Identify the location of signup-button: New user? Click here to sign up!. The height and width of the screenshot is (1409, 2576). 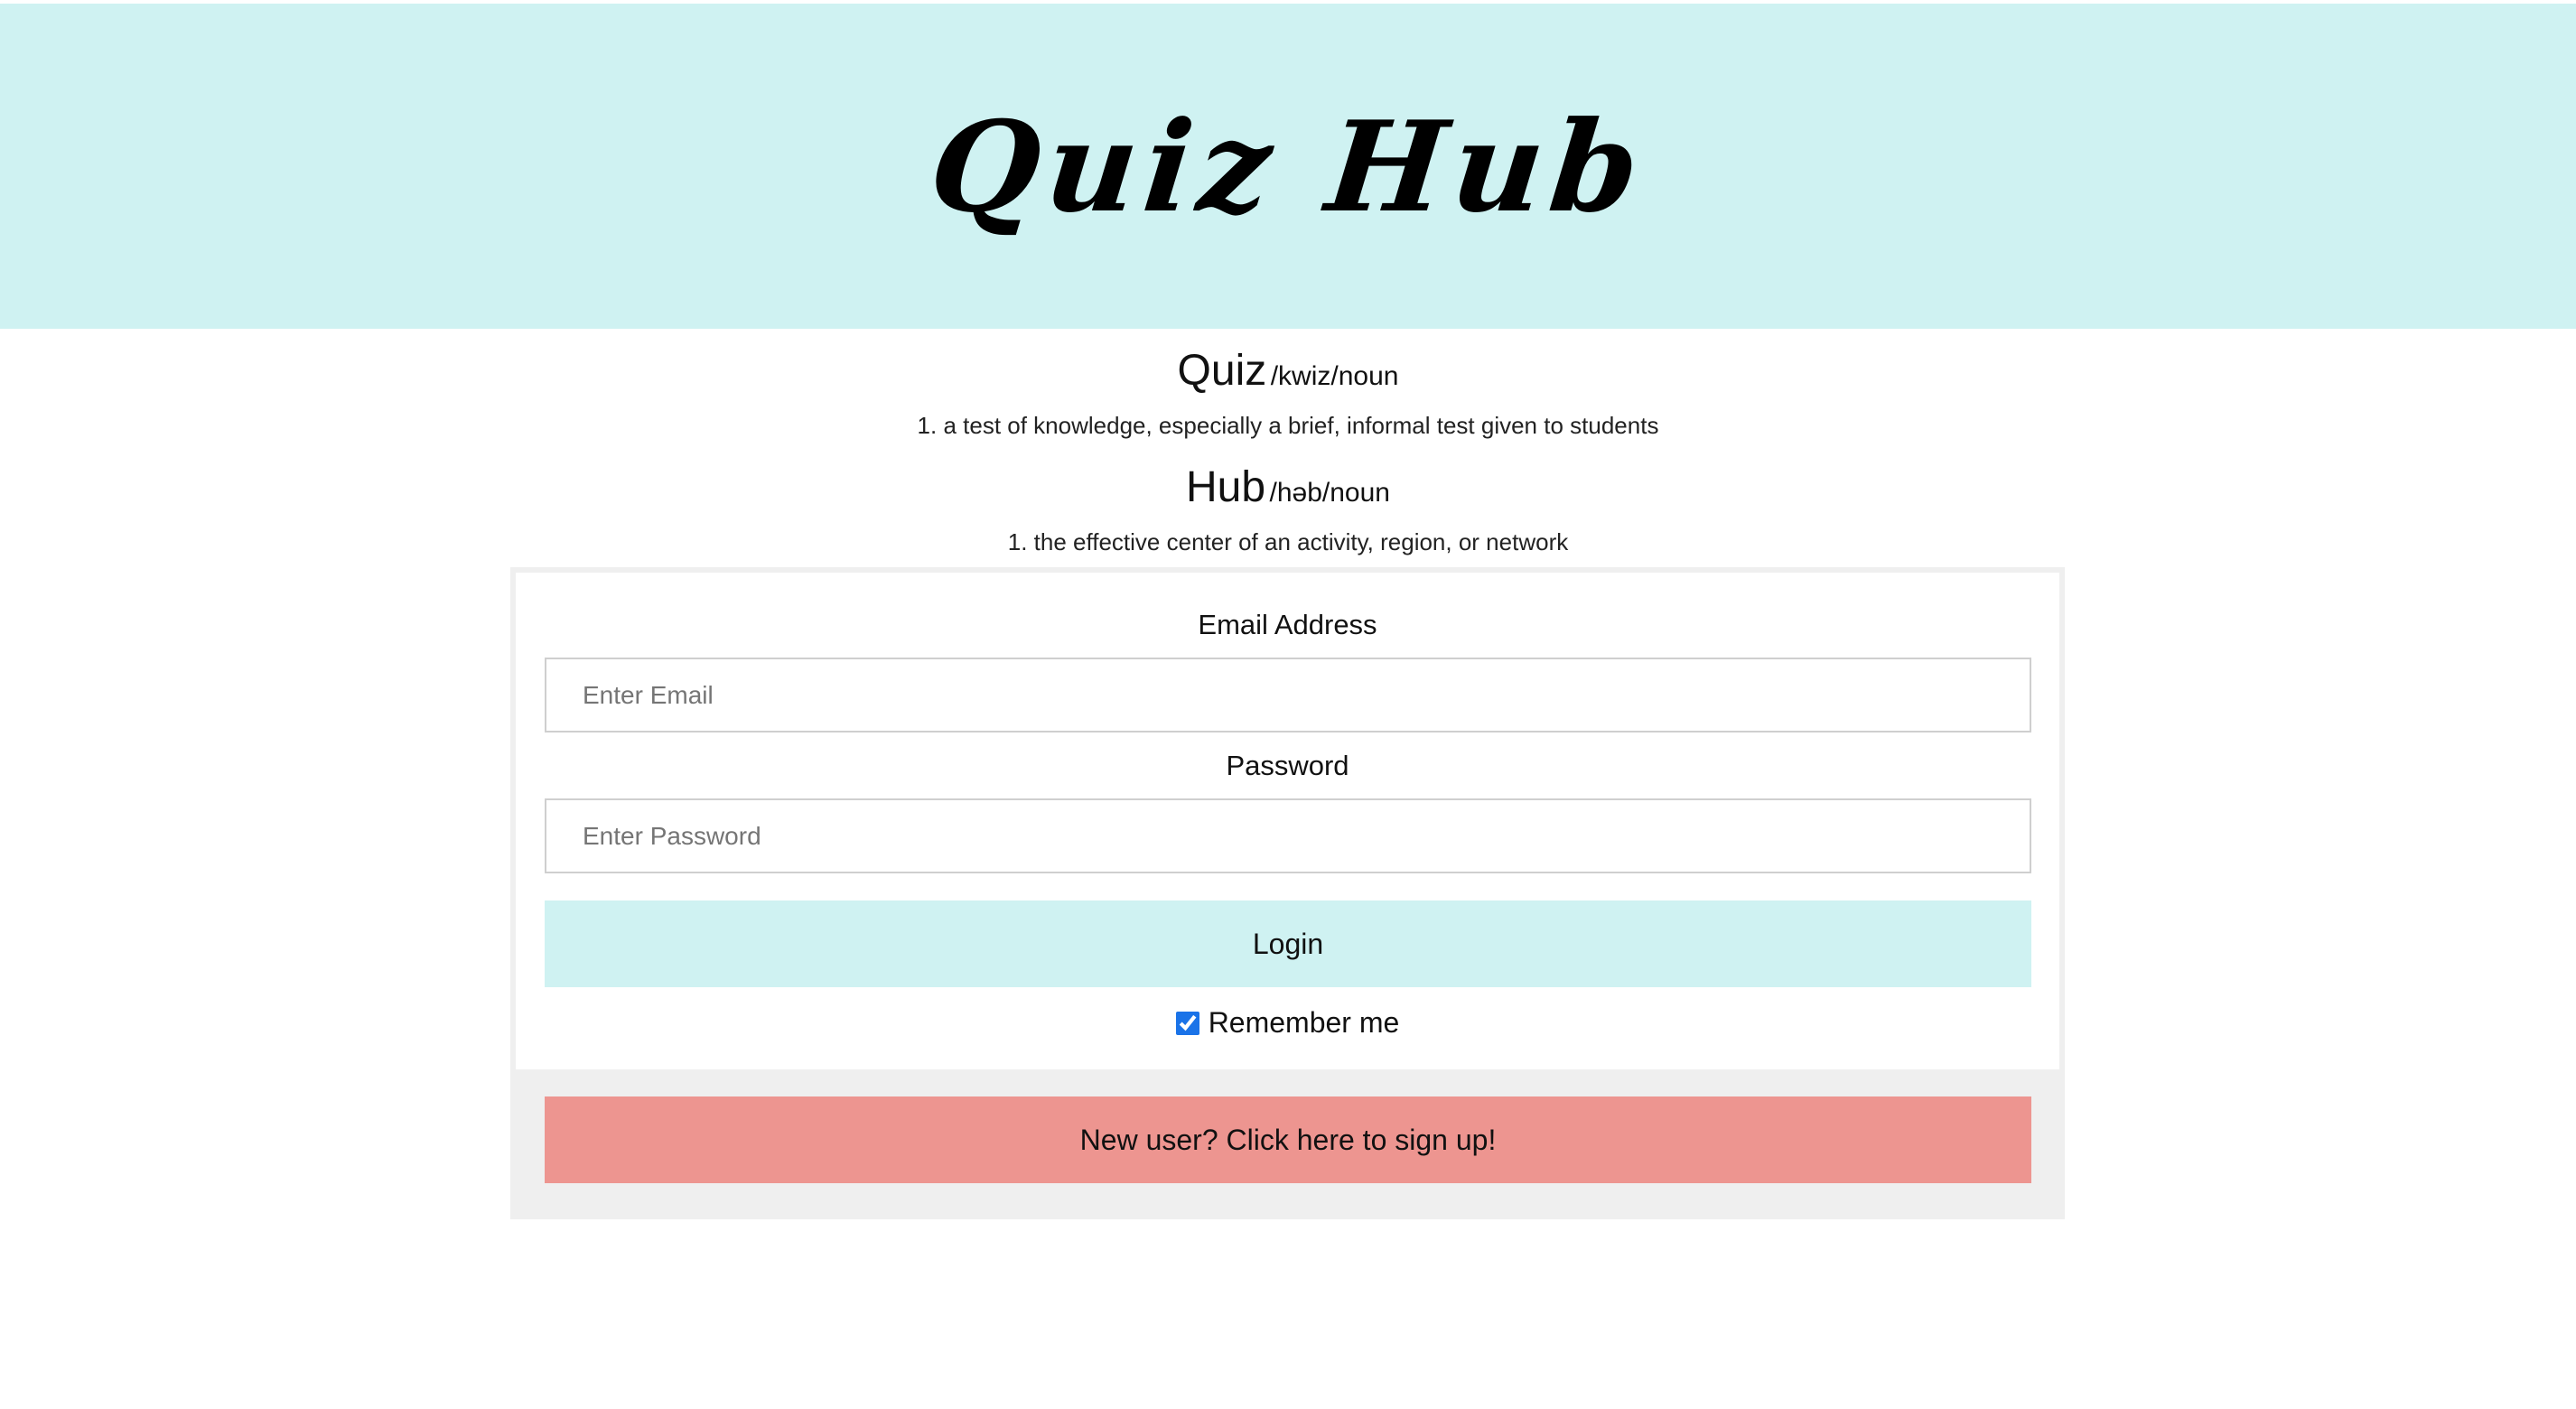
(1288, 1139).